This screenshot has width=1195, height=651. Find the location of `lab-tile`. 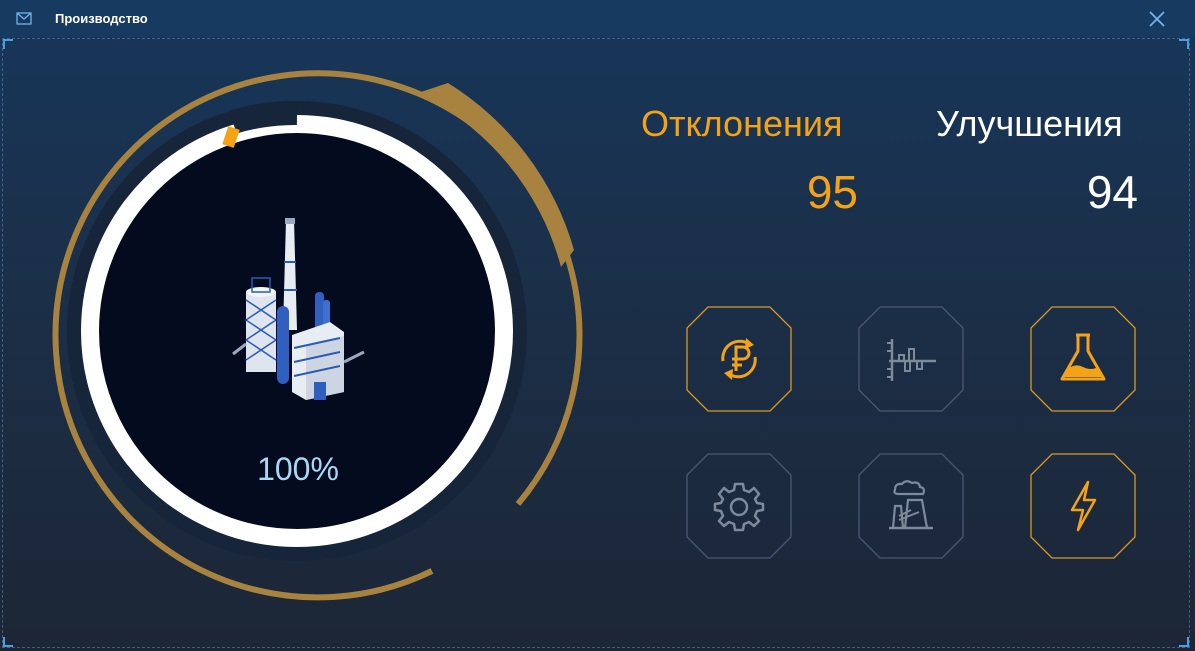

lab-tile is located at coordinates (1083, 359).